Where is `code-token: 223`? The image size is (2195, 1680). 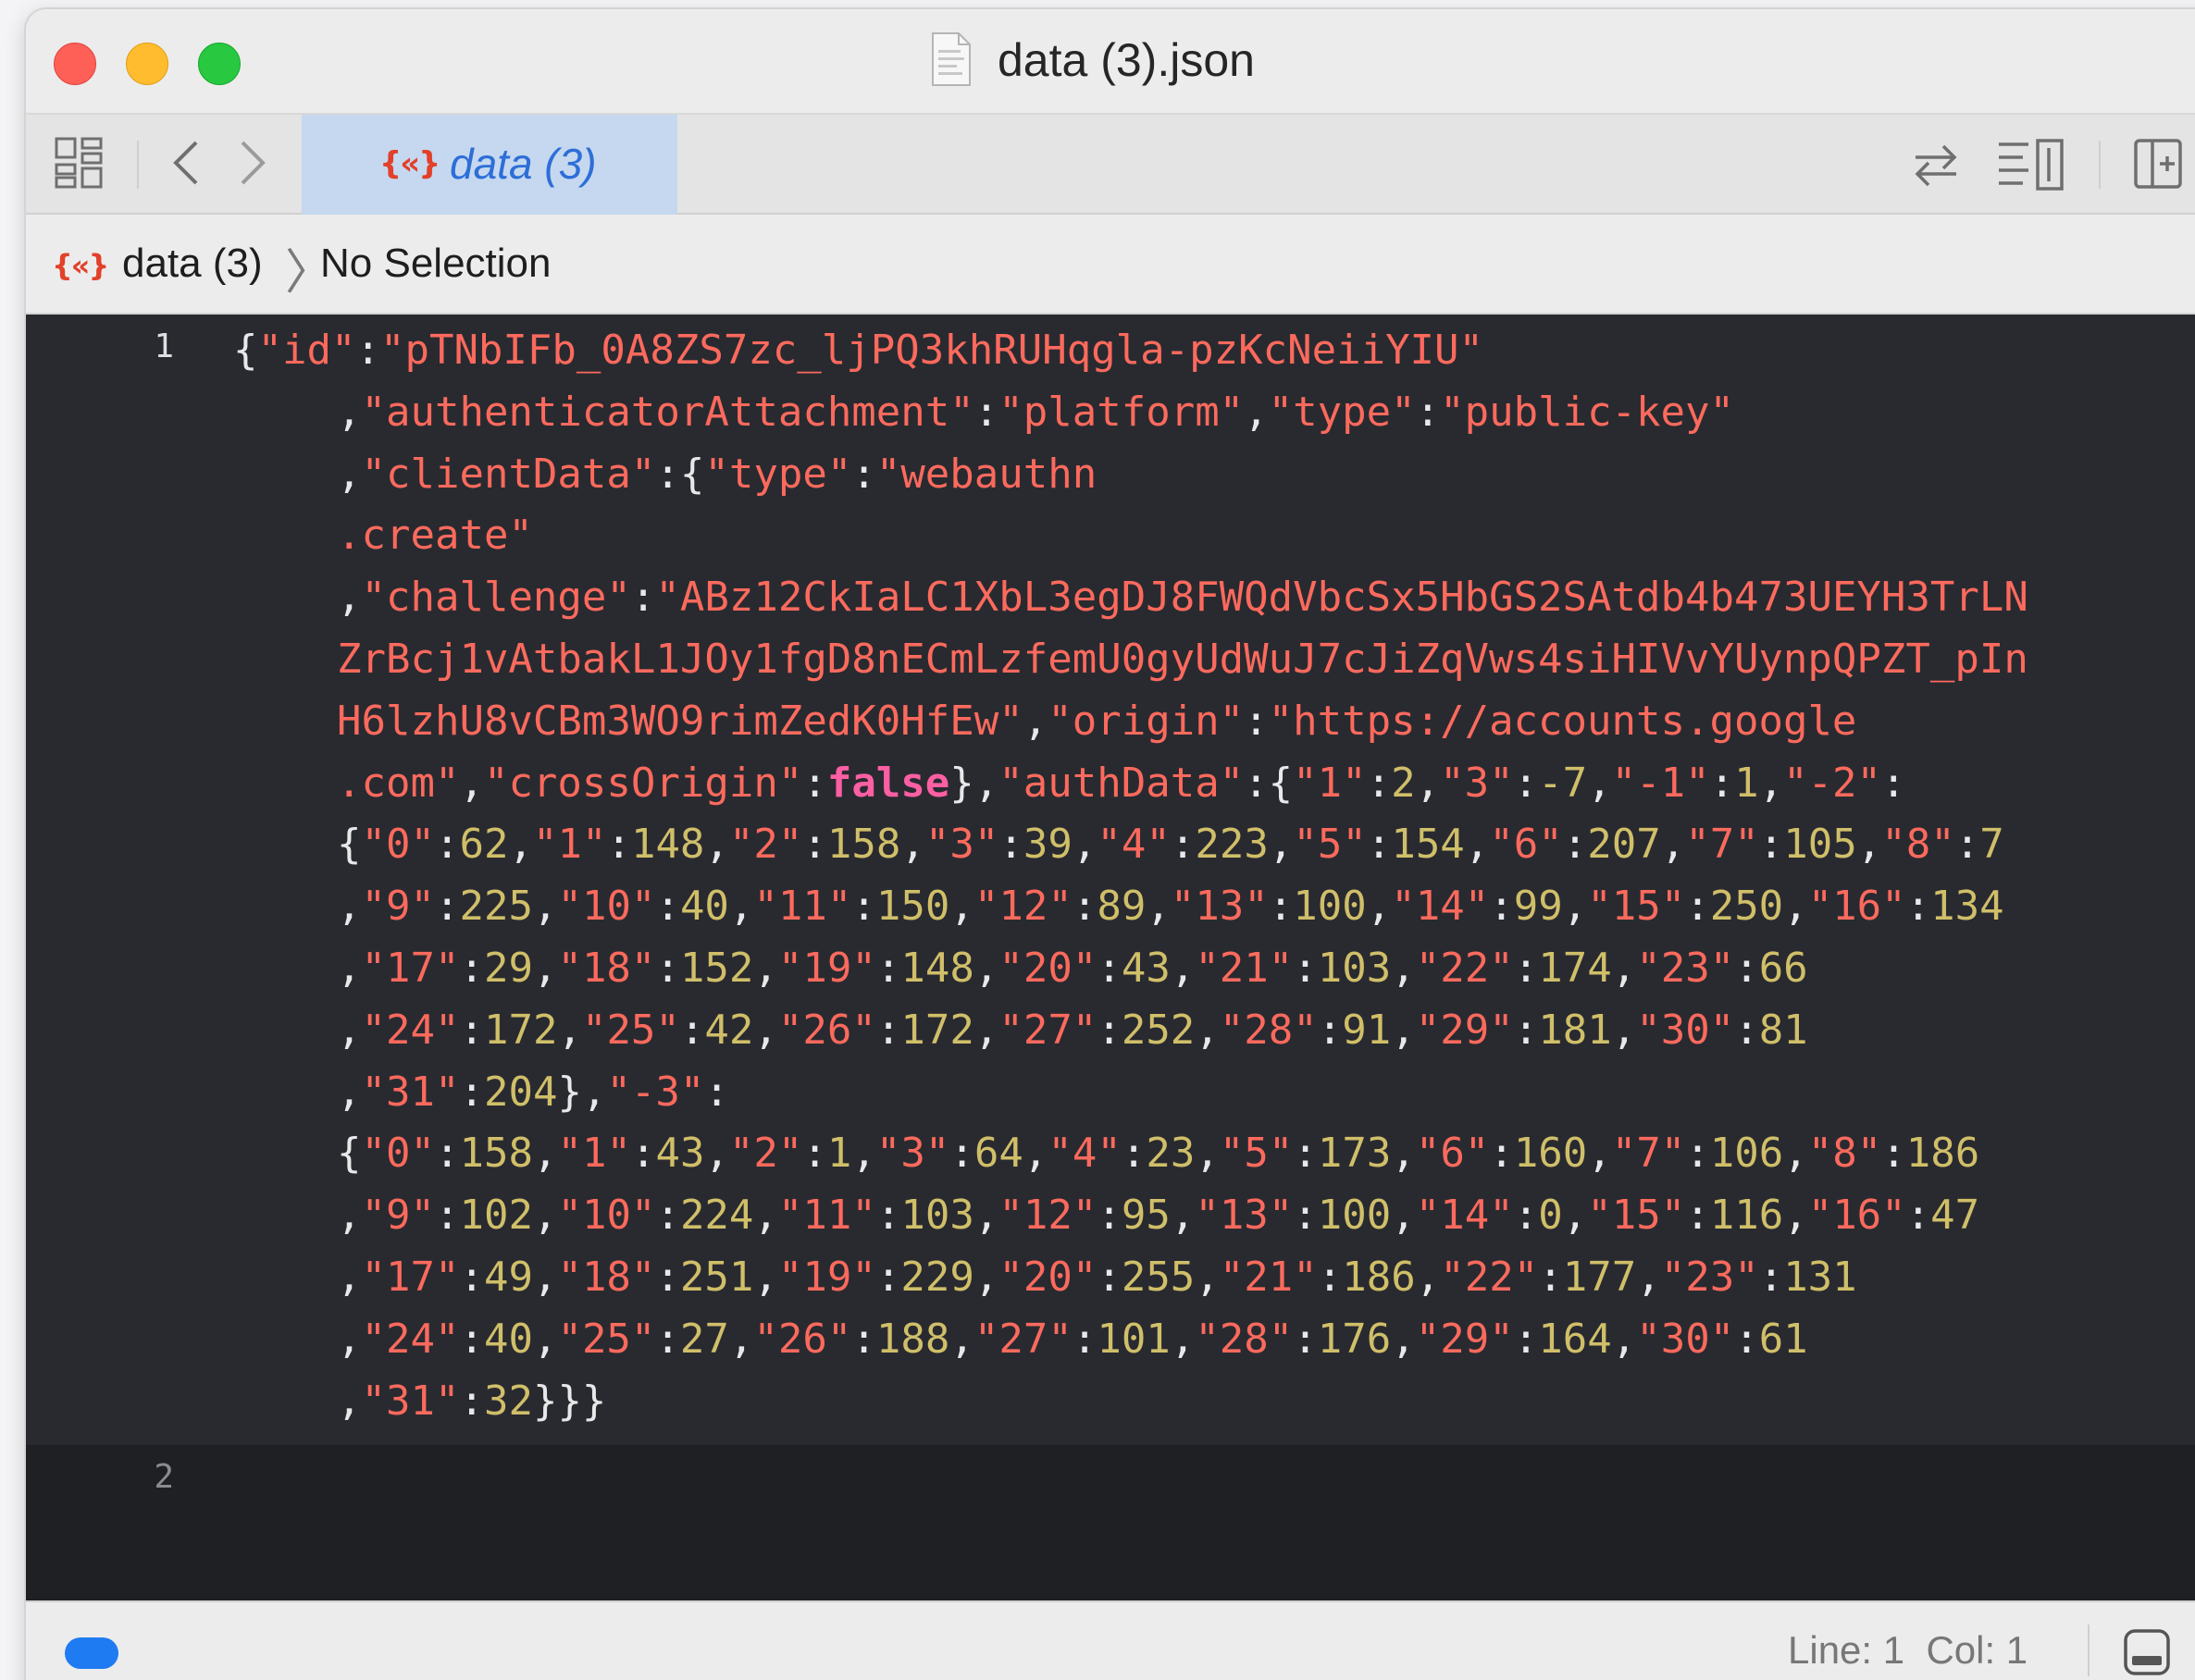
code-token: 223 is located at coordinates (1232, 845).